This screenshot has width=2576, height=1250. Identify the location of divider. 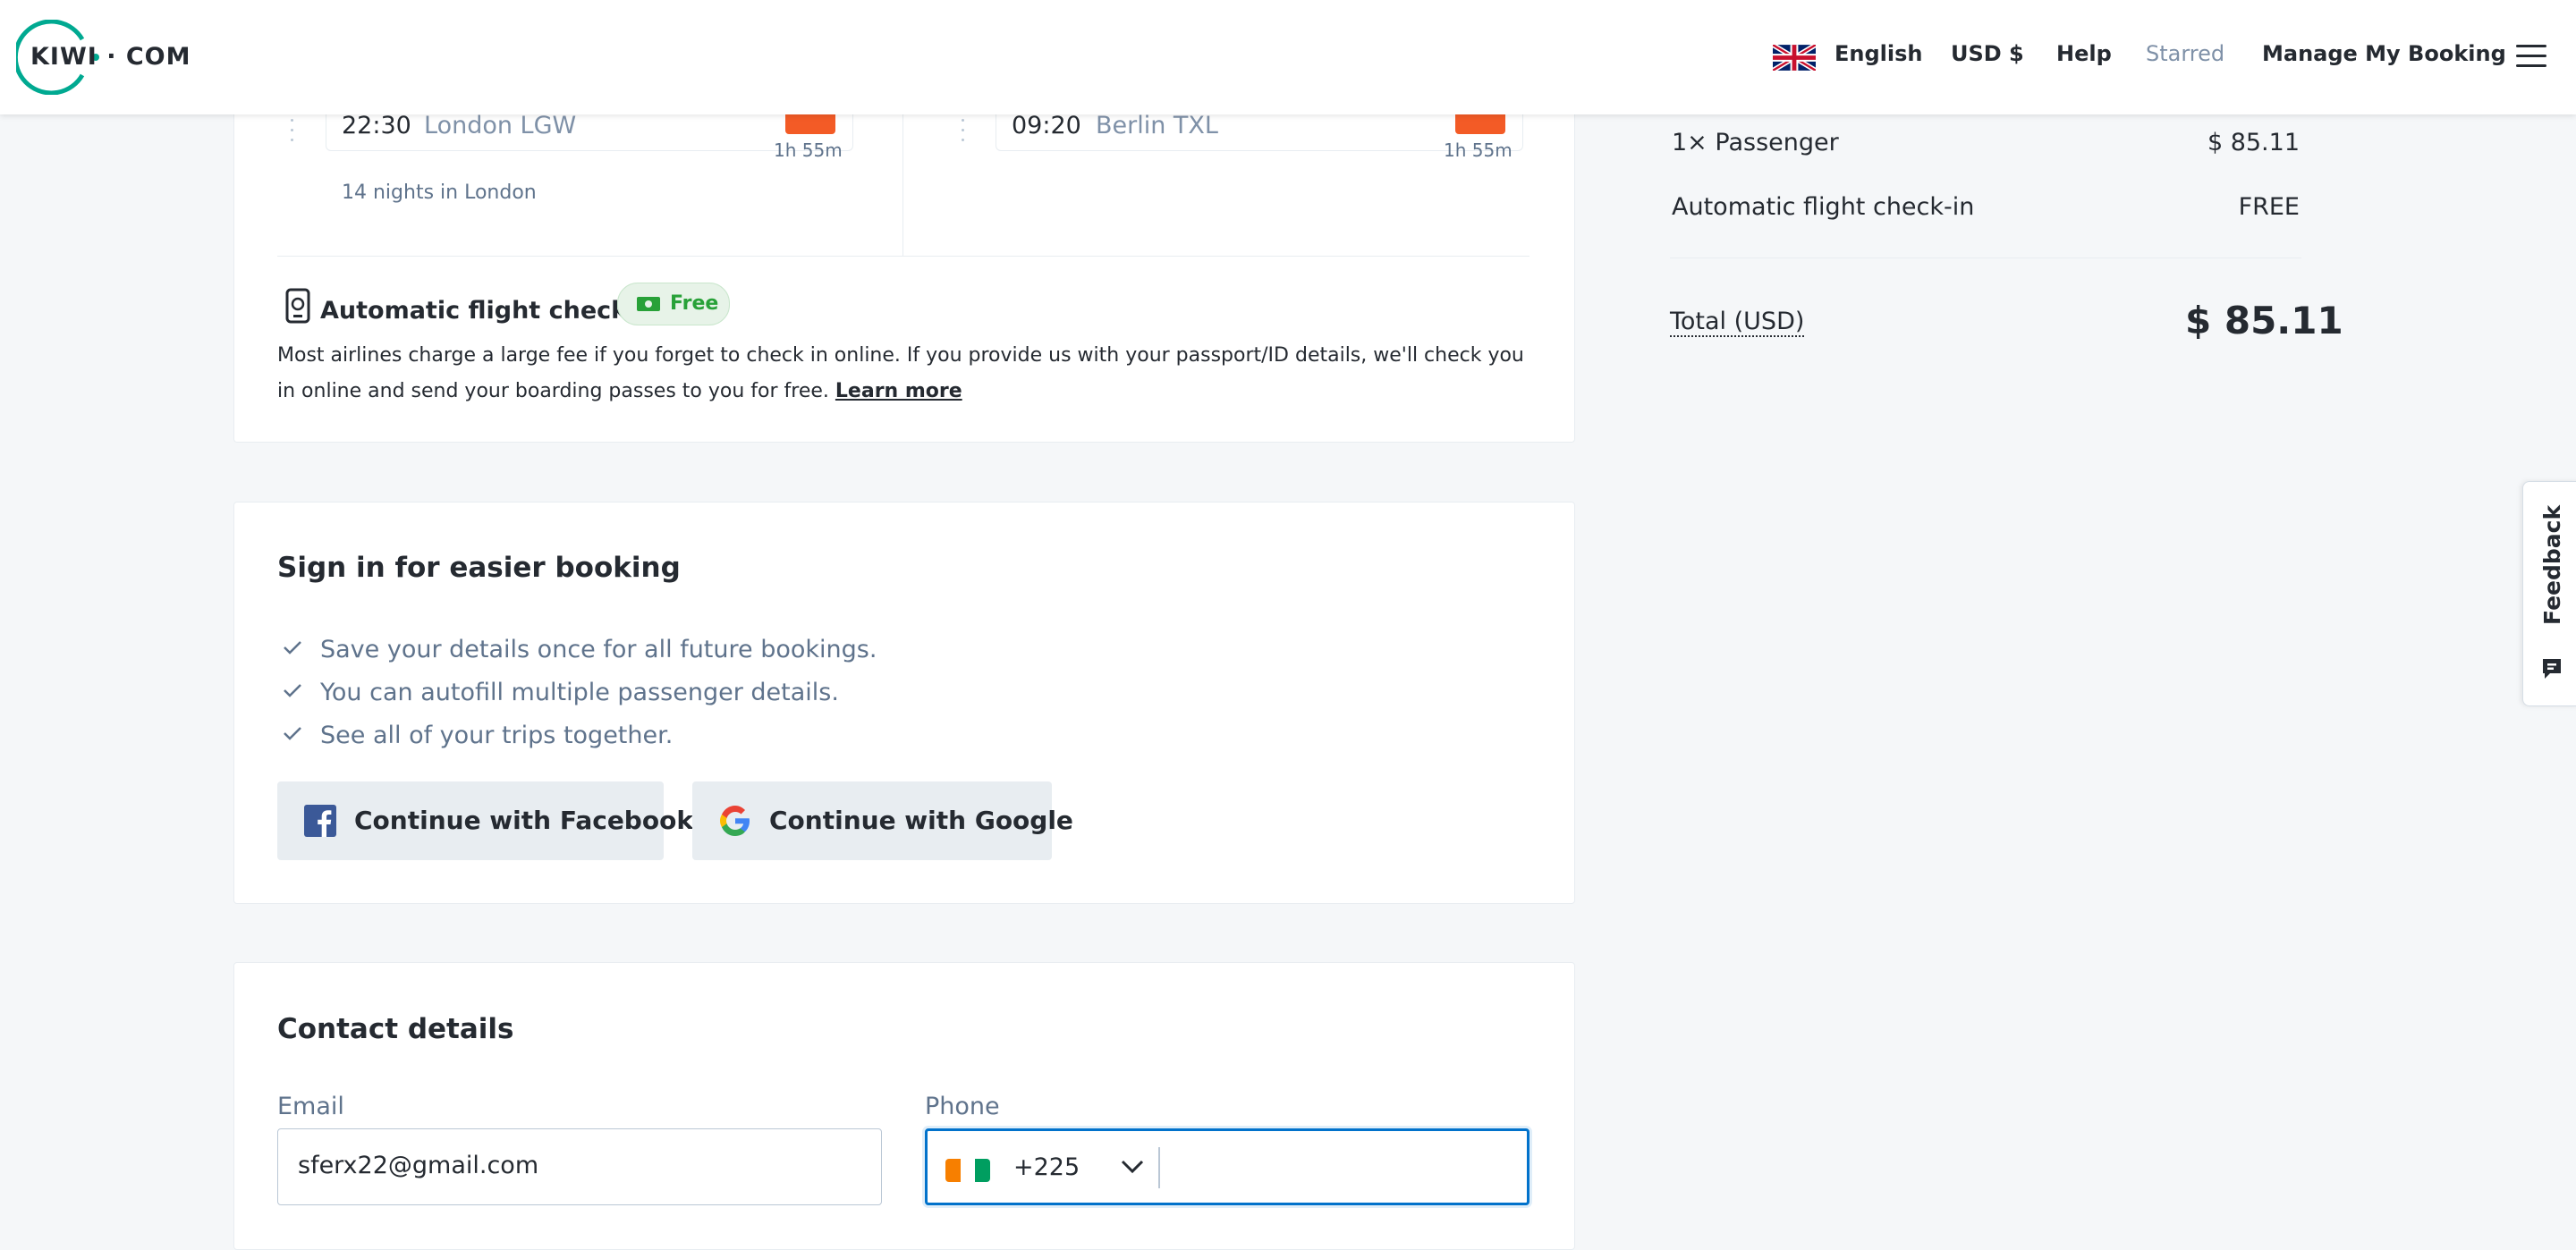
(903, 256).